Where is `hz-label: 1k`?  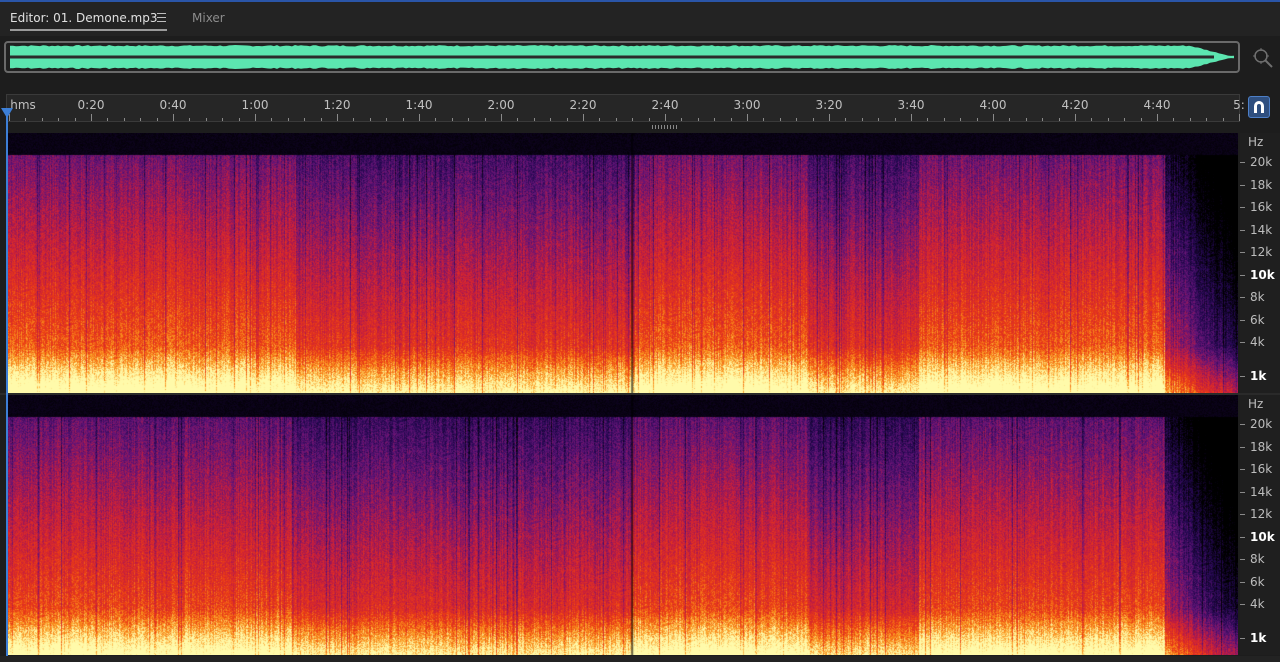
hz-label: 1k is located at coordinates (1258, 375).